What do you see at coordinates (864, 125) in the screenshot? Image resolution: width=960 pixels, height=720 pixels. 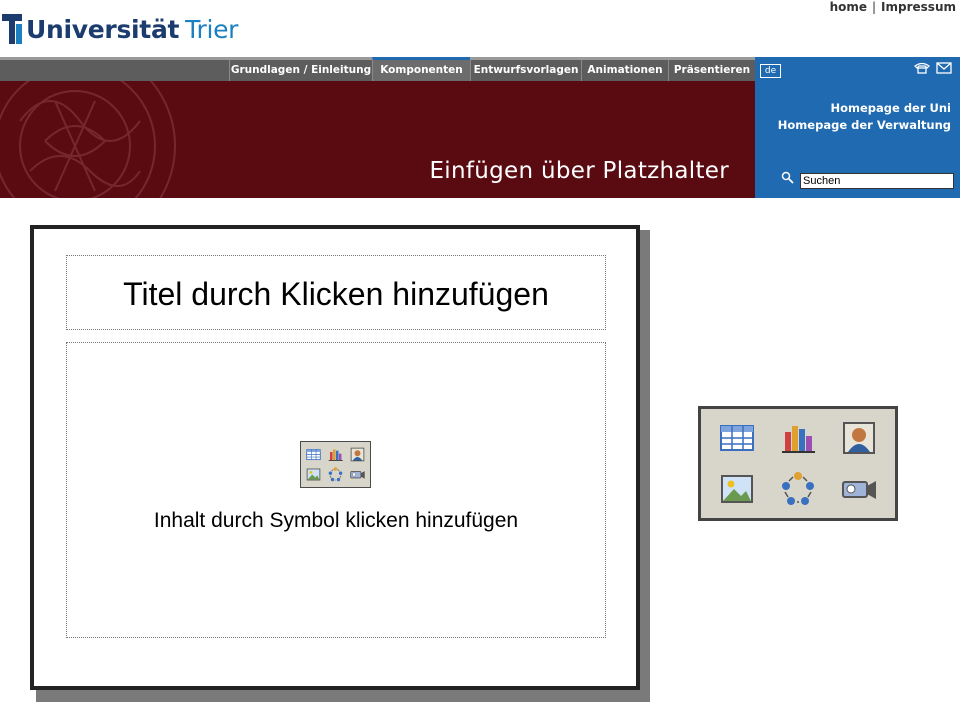 I see `homepage-verwaltung-link: Homepage der Verwaltung` at bounding box center [864, 125].